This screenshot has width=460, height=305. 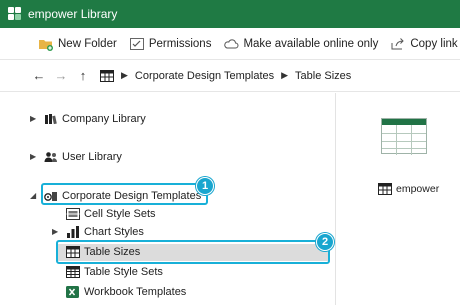 I want to click on tree-item-label: Chart Styles, so click(x=114, y=232).